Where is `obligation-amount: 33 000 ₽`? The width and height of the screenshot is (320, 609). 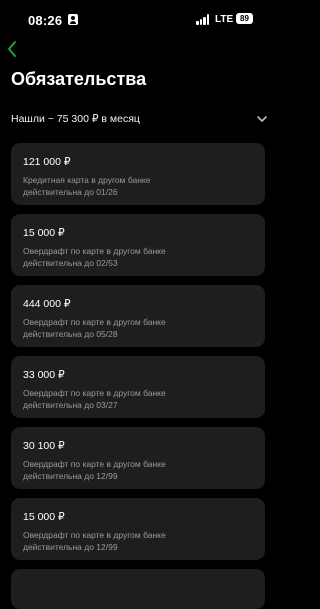 obligation-amount: 33 000 ₽ is located at coordinates (44, 375).